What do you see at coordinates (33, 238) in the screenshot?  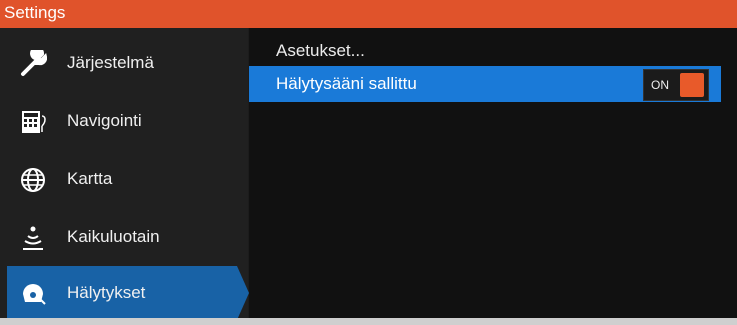 I see `sonar-icon` at bounding box center [33, 238].